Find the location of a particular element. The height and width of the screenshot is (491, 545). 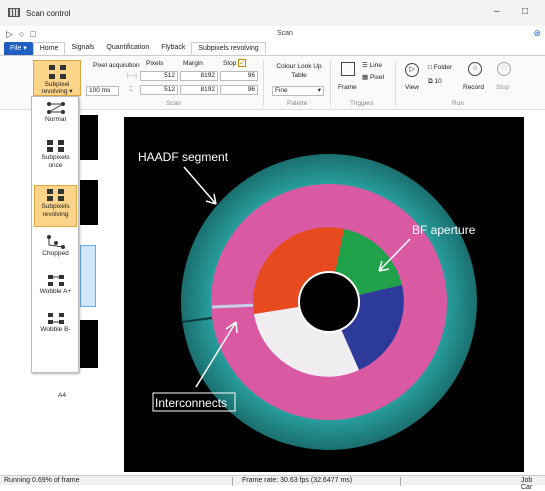

v-pixels-input: 512 is located at coordinates (159, 90).